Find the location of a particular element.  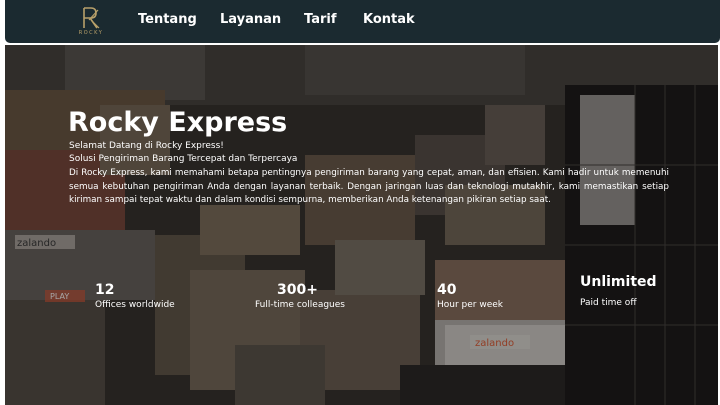

stat-value: 40 is located at coordinates (447, 290).